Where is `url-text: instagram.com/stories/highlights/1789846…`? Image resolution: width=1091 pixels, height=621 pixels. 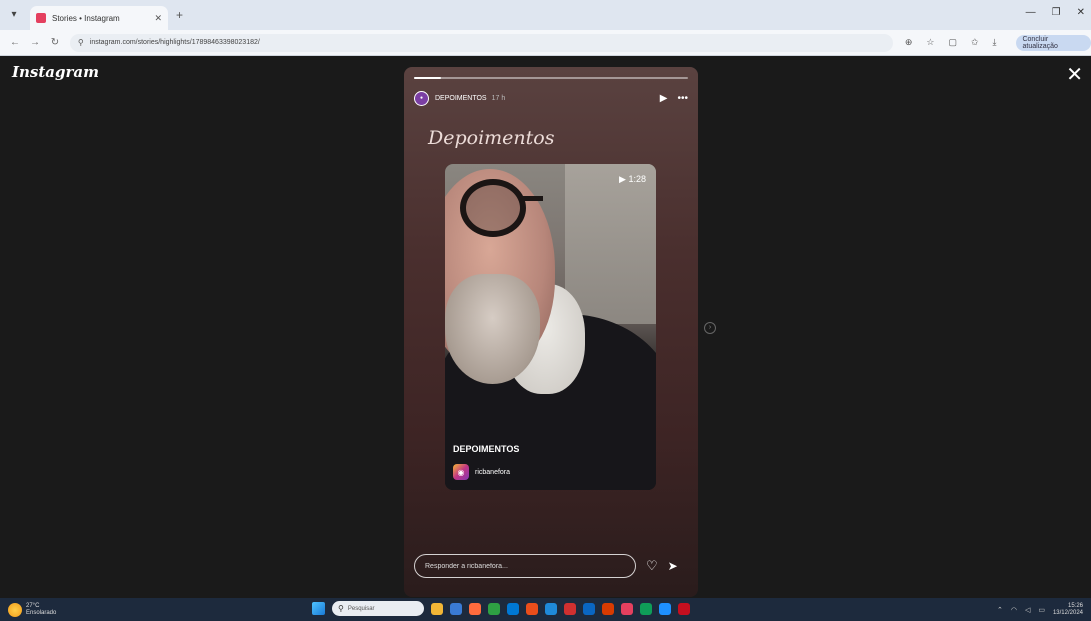 url-text: instagram.com/stories/highlights/1789846… is located at coordinates (174, 42).